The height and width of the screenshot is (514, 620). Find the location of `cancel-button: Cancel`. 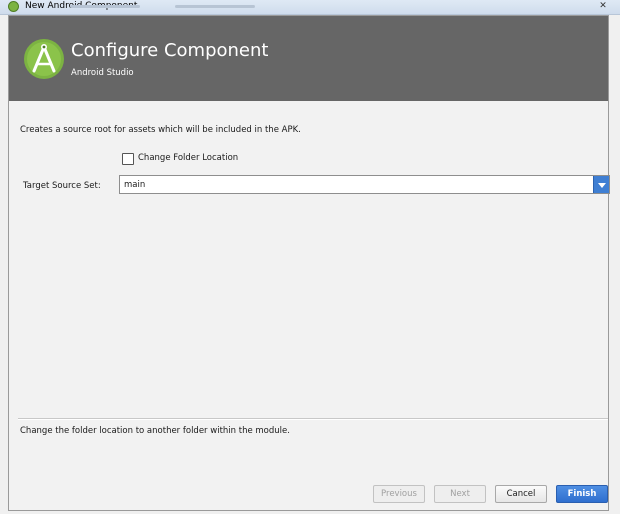

cancel-button: Cancel is located at coordinates (521, 494).